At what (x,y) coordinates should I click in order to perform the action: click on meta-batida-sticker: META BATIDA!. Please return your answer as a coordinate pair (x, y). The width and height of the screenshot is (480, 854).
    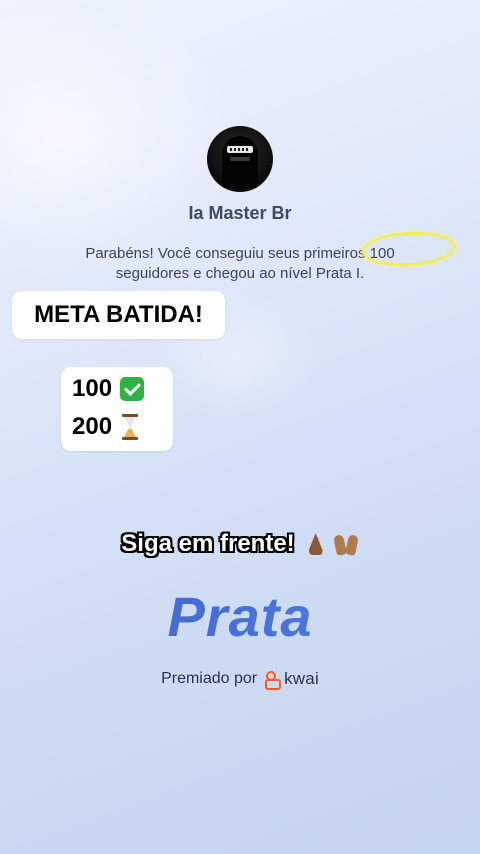
    Looking at the image, I should click on (118, 315).